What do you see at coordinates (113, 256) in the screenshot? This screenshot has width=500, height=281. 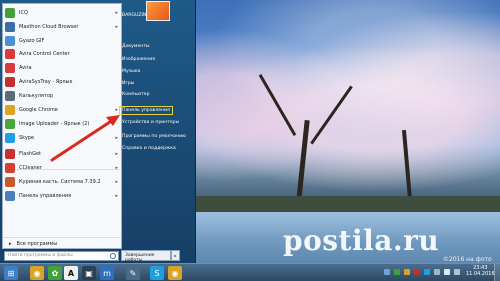 I see `search-icon` at bounding box center [113, 256].